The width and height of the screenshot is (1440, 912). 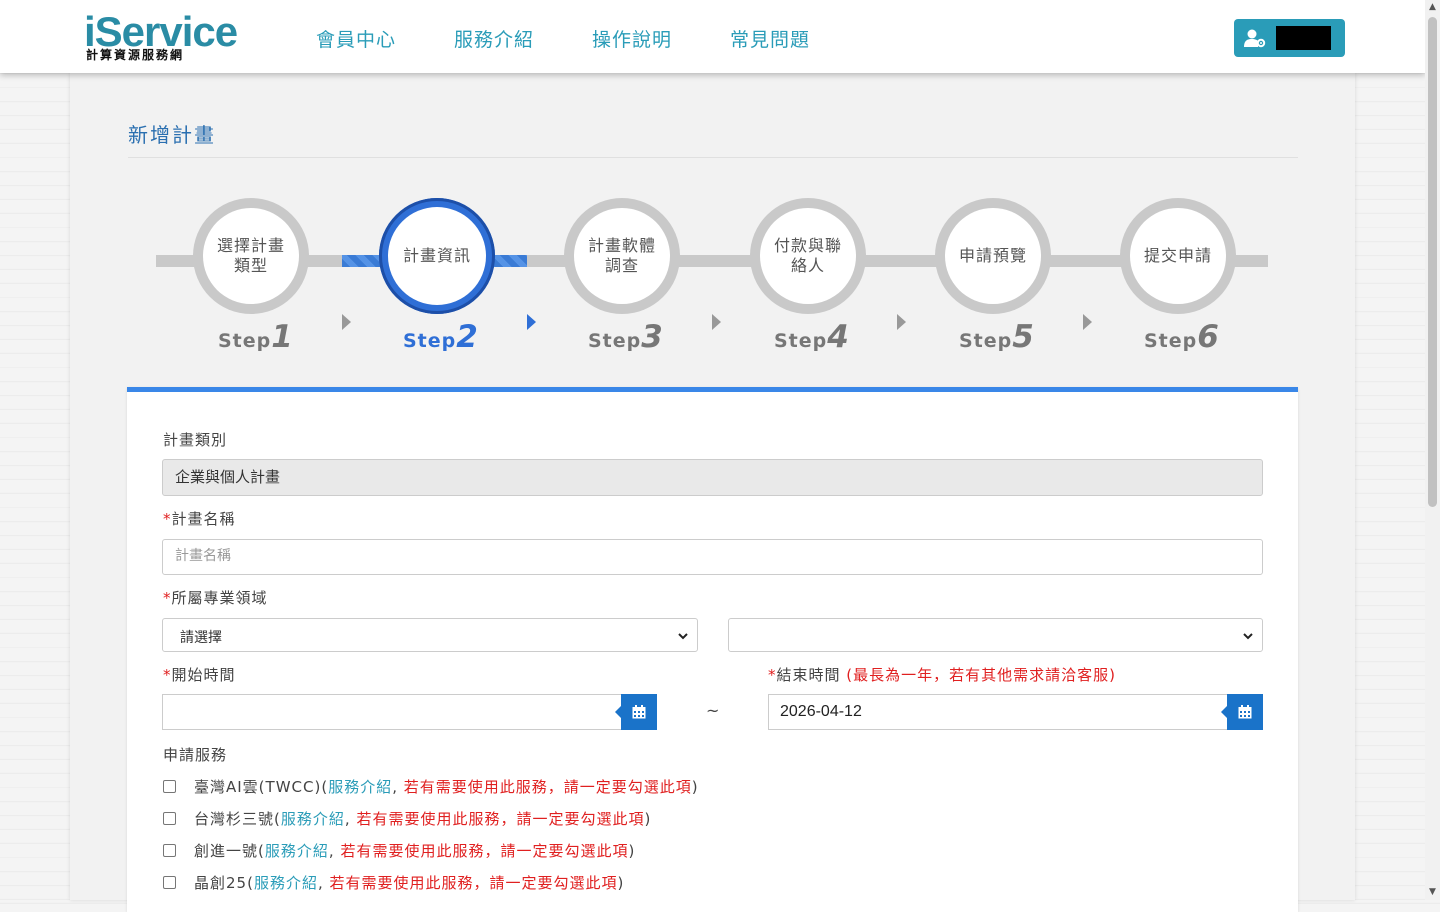 I want to click on domain-select-value: 請選擇, so click(x=201, y=638).